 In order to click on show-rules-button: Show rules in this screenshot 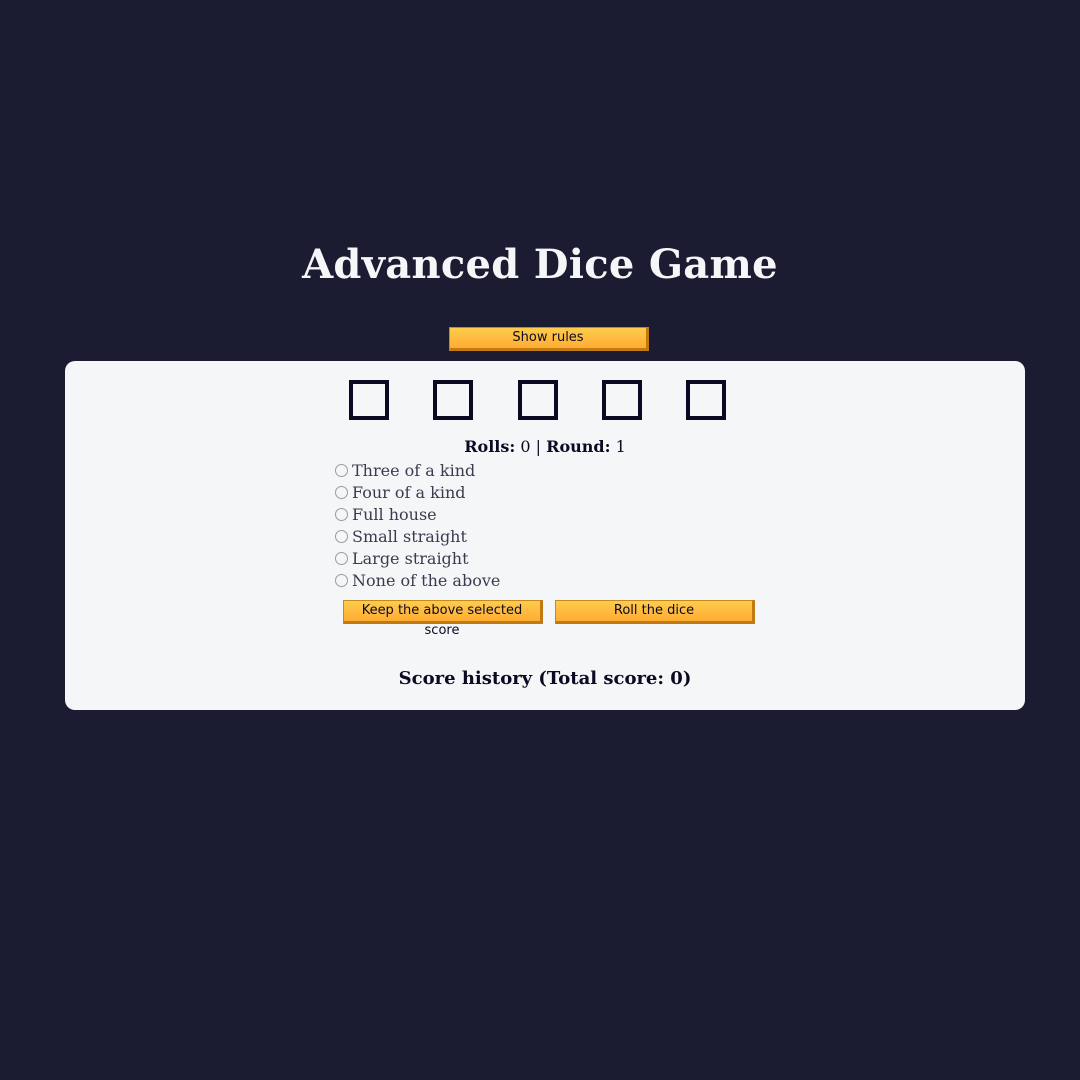, I will do `click(549, 339)`.